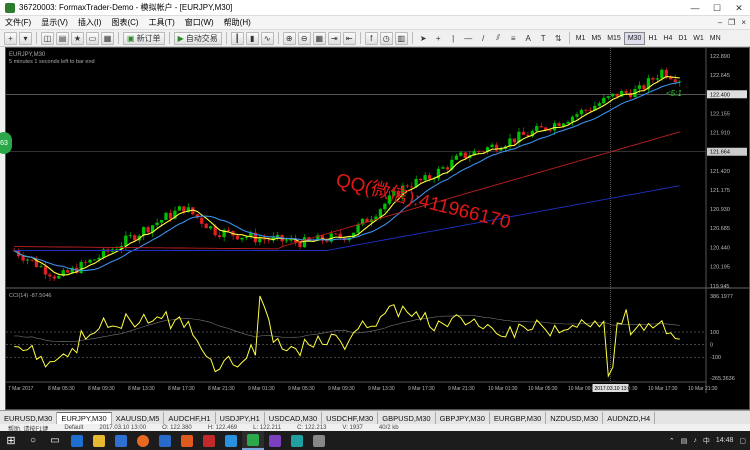  Describe the element at coordinates (498, 38) in the screenshot. I see `channel-icon: ⫽` at that location.